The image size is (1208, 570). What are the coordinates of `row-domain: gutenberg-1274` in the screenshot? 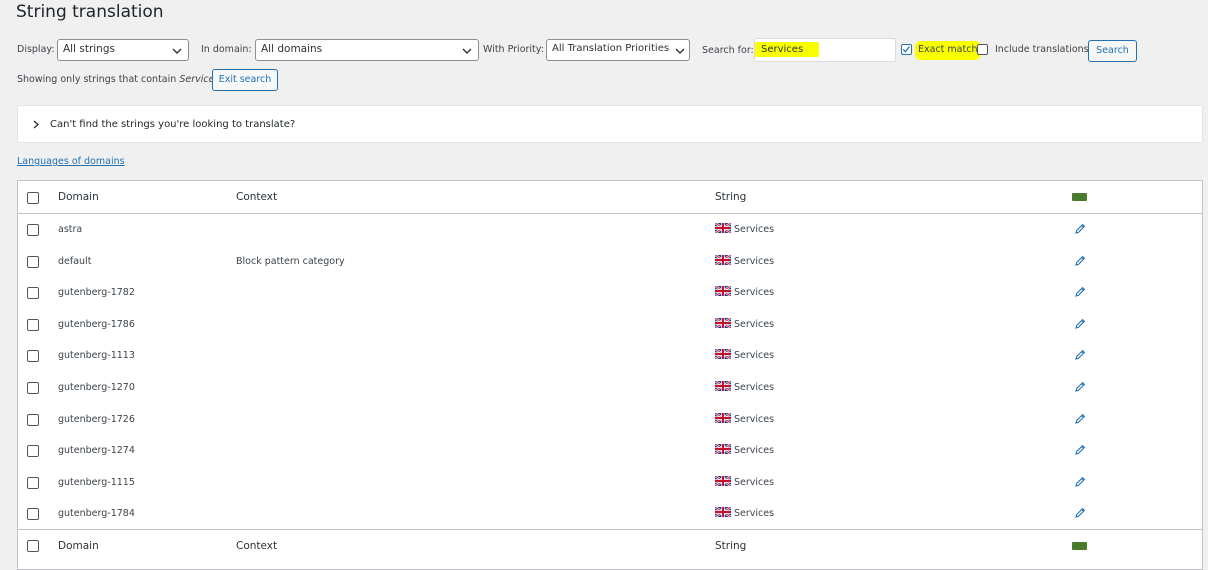 It's located at (96, 451).